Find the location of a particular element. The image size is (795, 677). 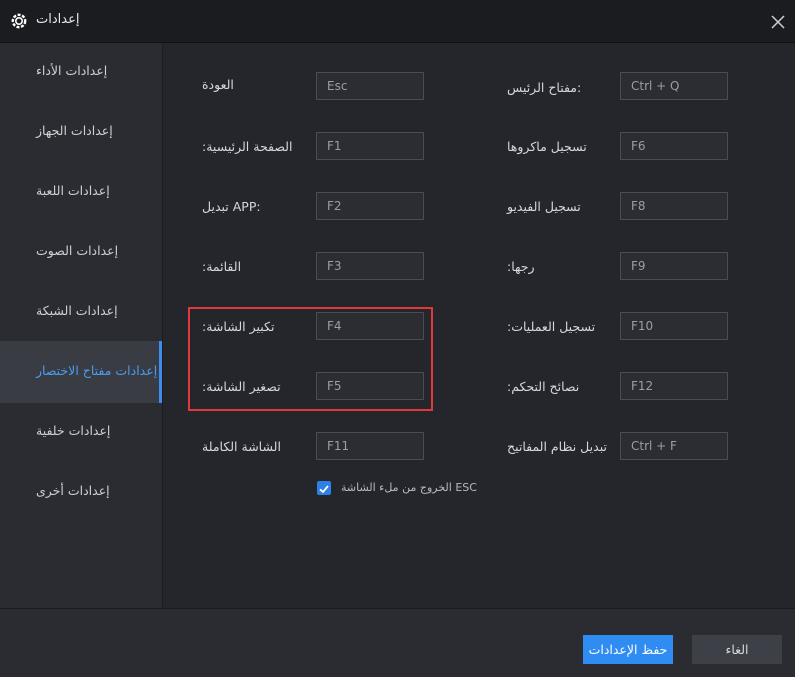

shortcut-key-fullscreen: F11 is located at coordinates (370, 446).